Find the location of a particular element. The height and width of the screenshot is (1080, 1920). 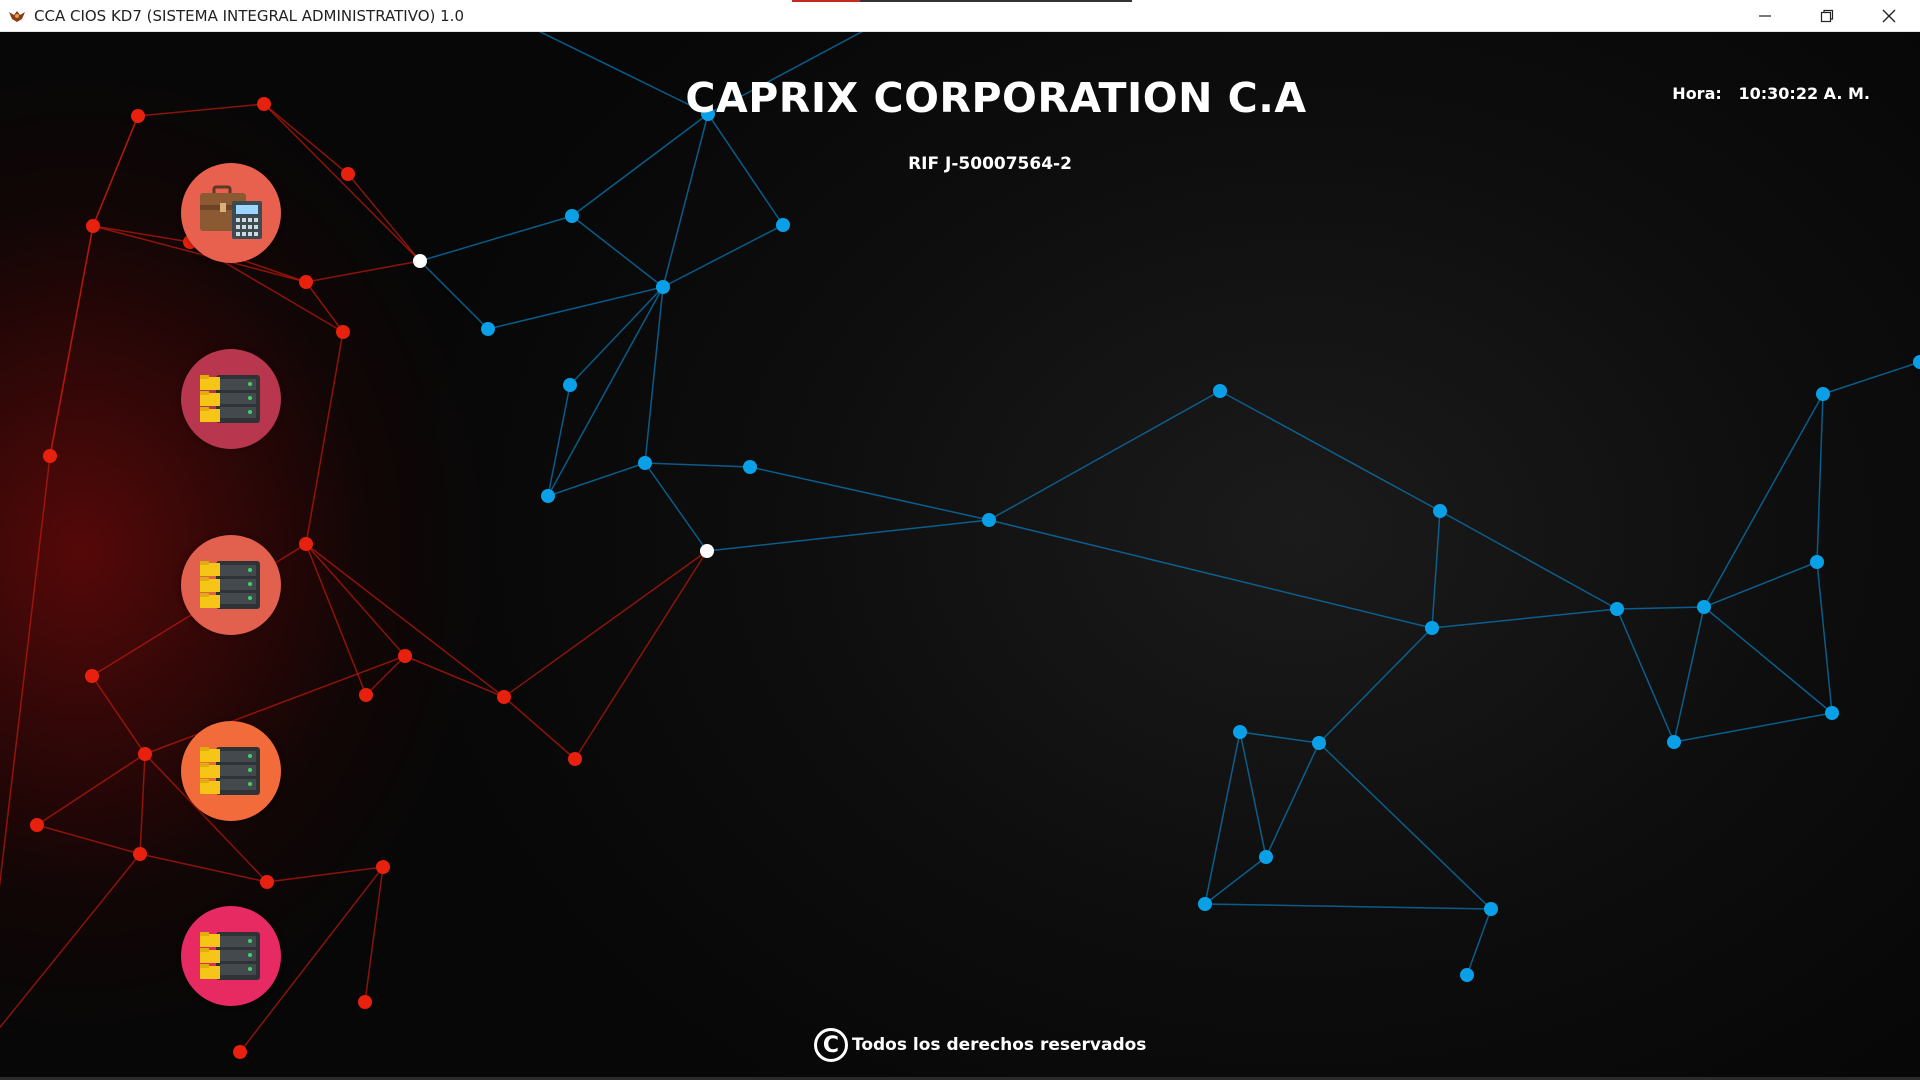

minimize-icon is located at coordinates (1765, 16).